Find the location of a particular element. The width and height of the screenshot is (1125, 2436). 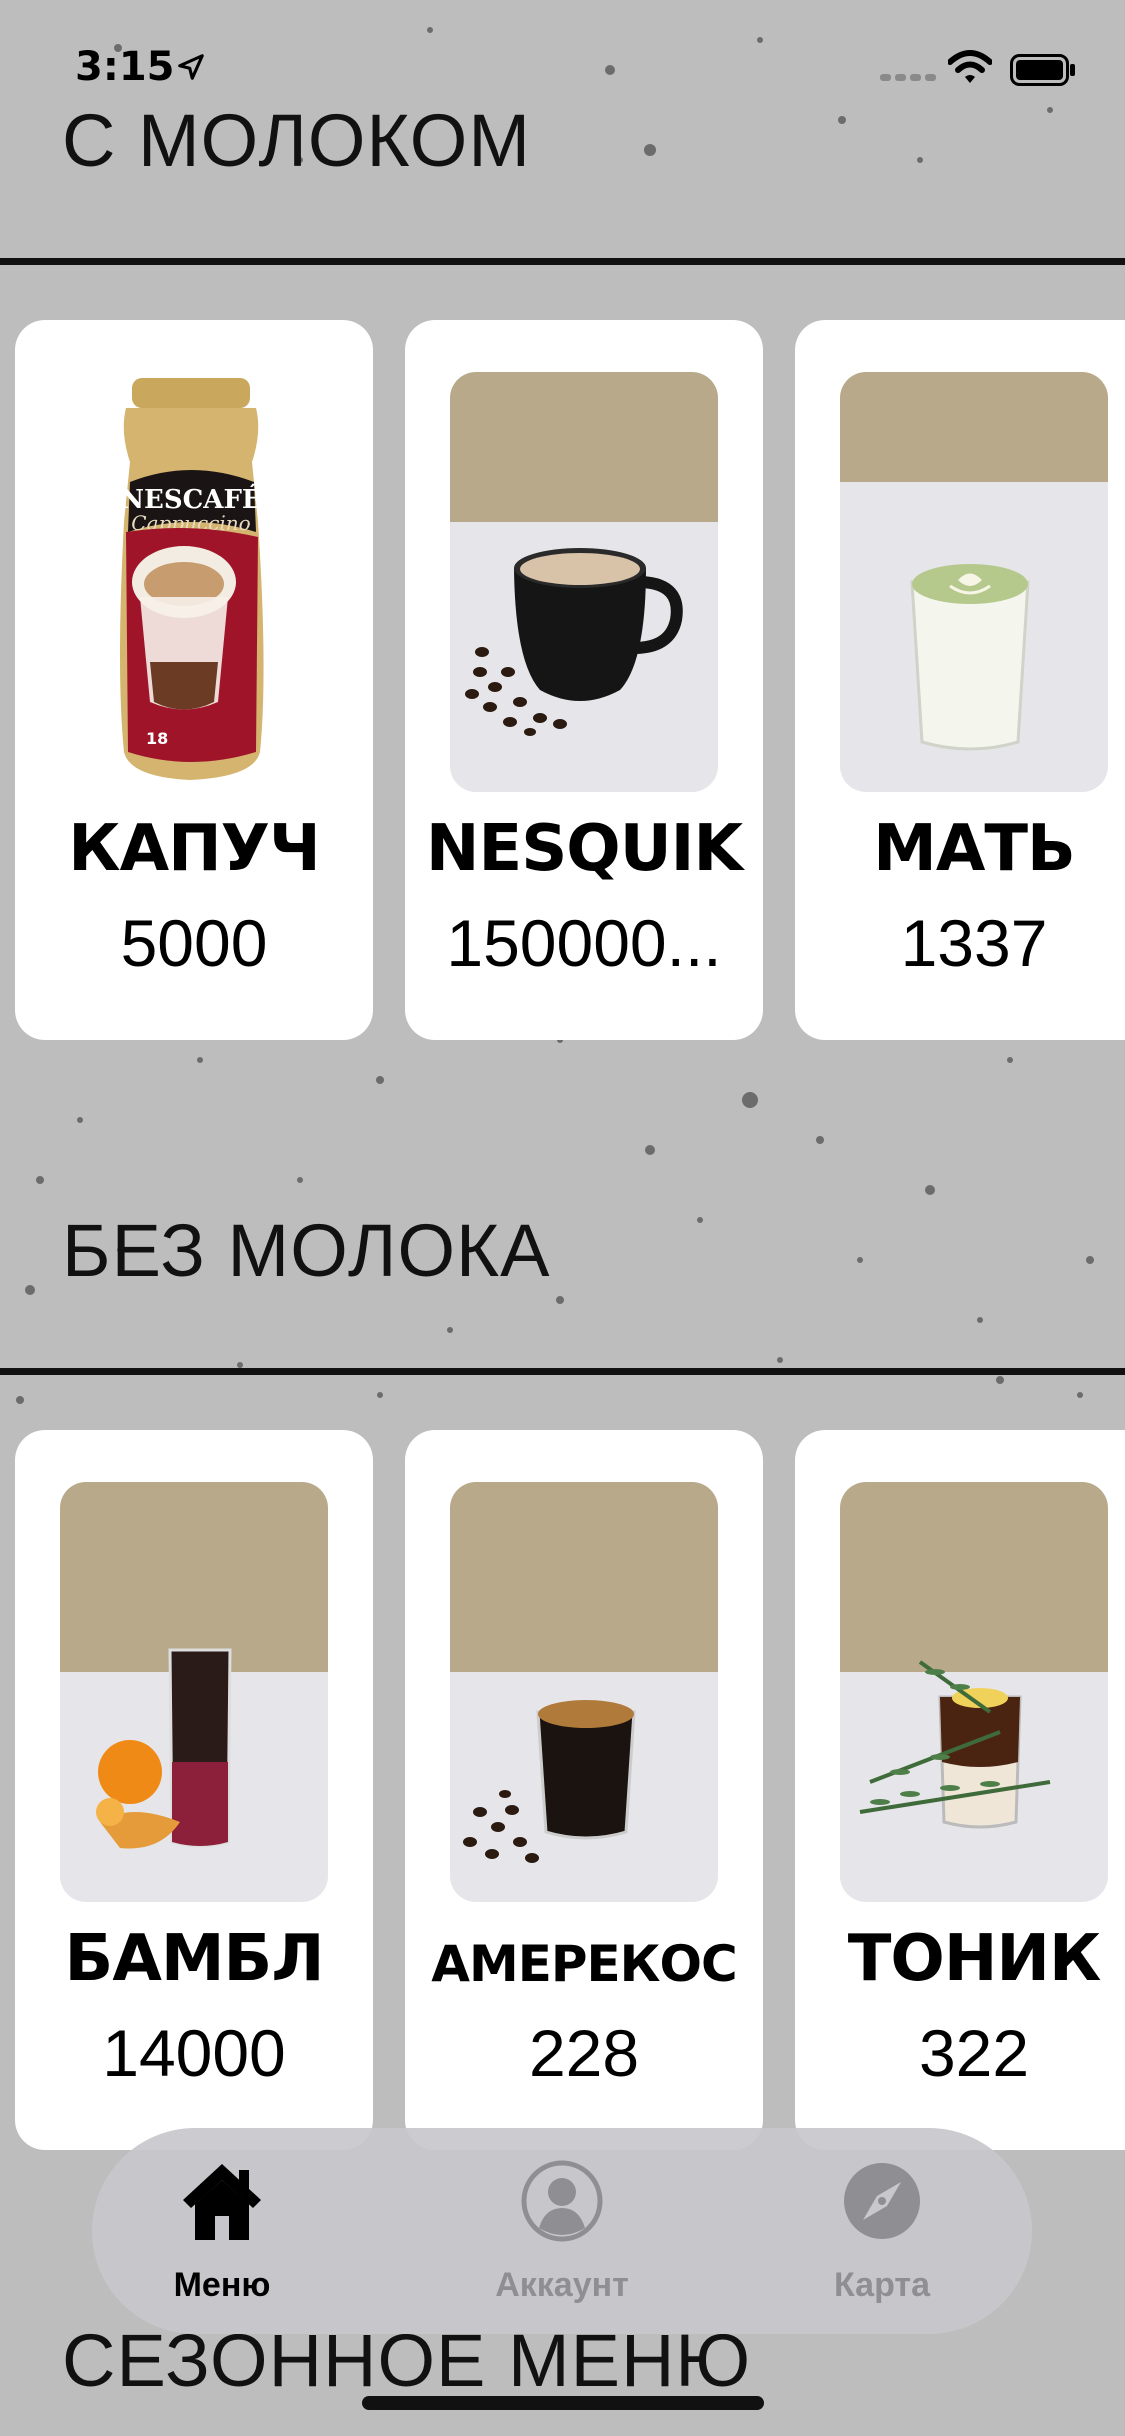

tab-bar: Меню Аккаунт Карта is located at coordinates (562, 2231).